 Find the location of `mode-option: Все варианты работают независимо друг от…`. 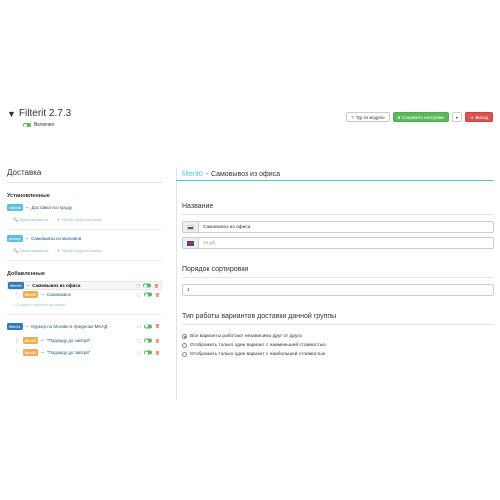

mode-option: Все варианты работают независимо друг от… is located at coordinates (338, 336).